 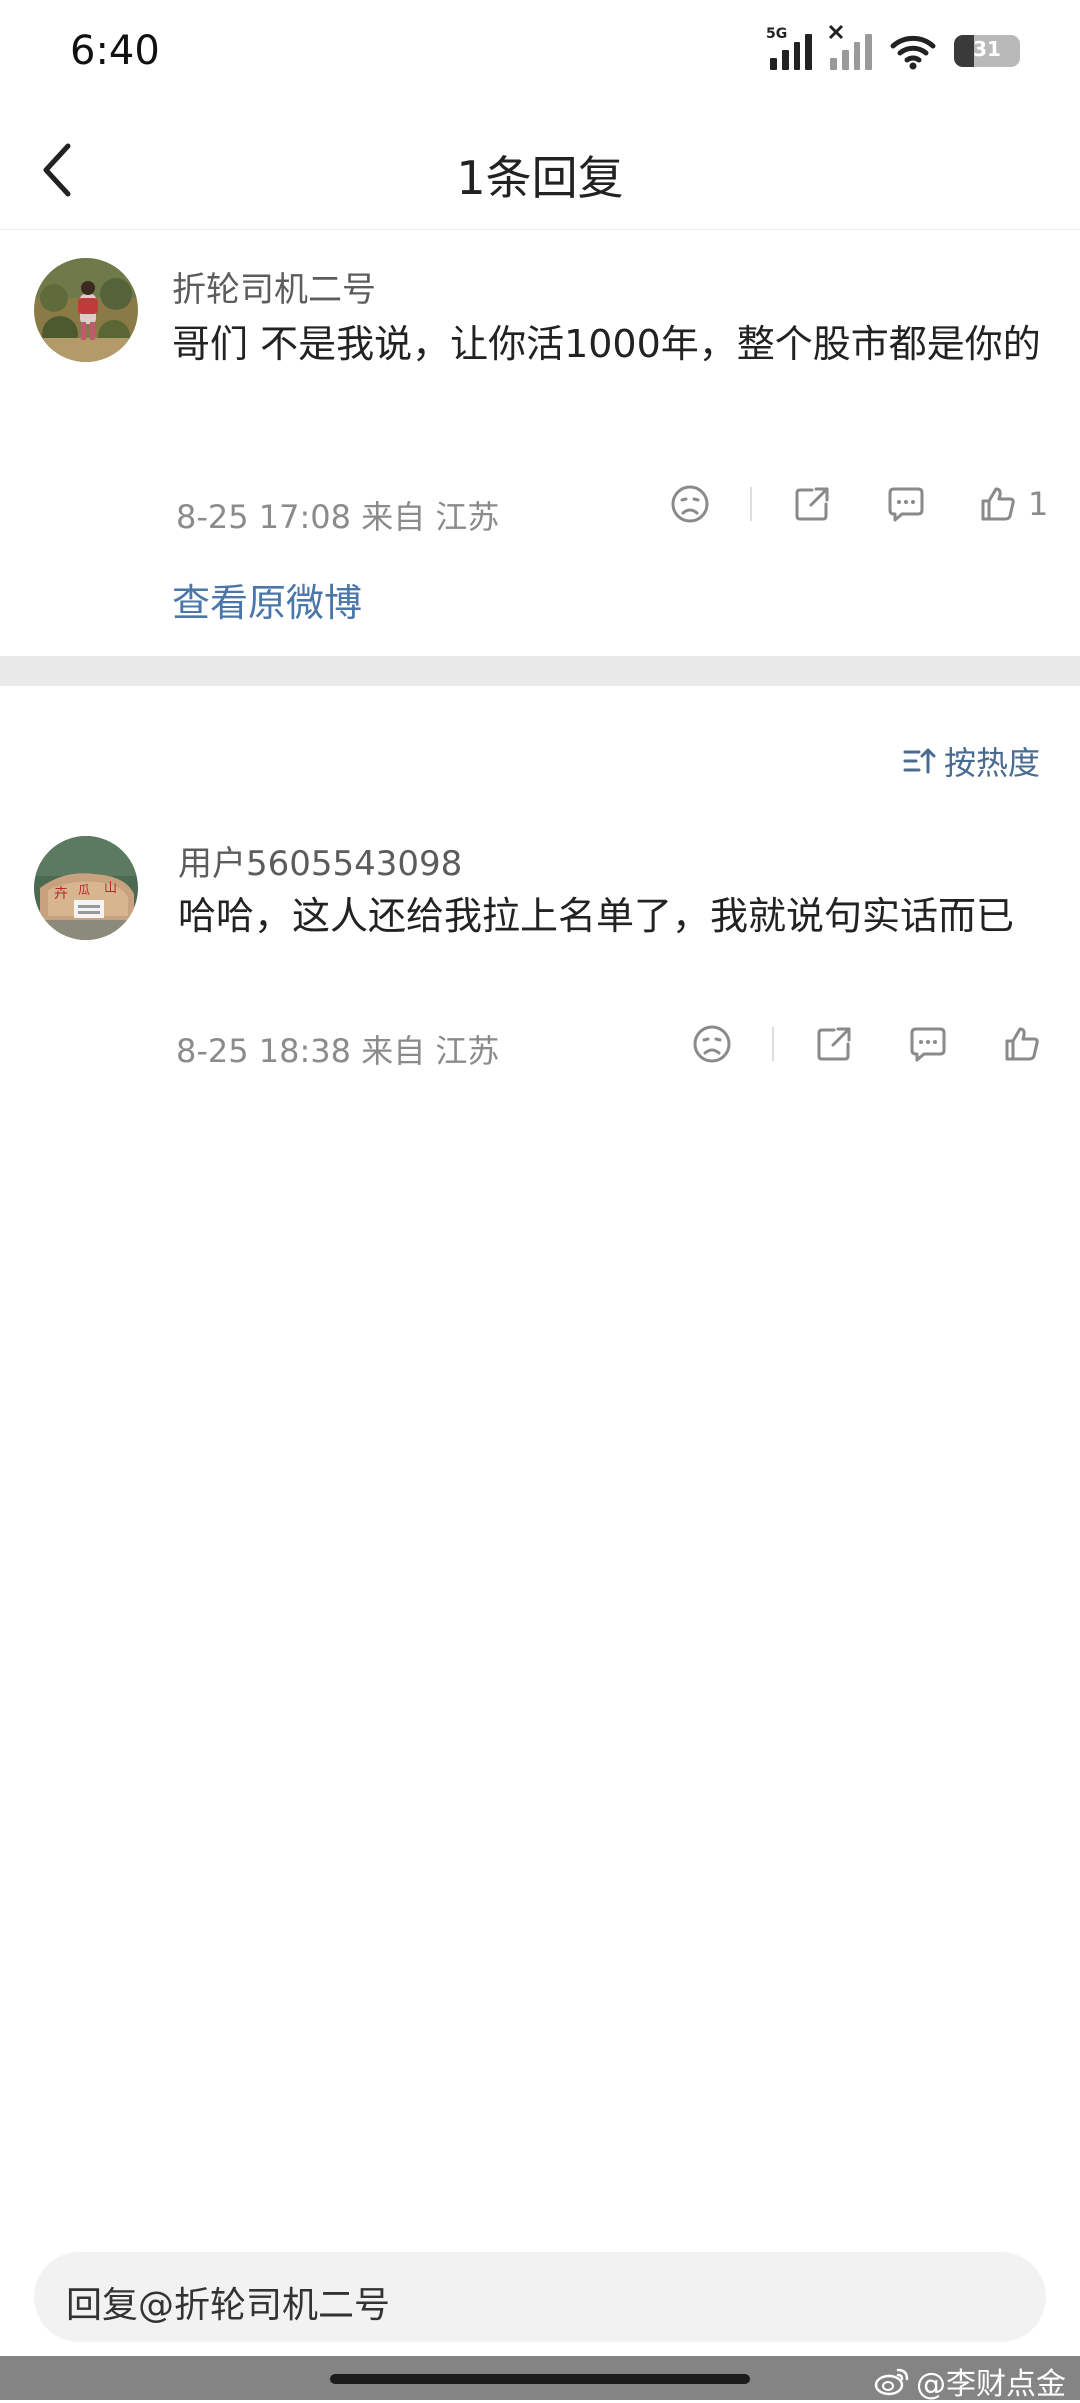 I want to click on header-bar: 1条回复, so click(x=540, y=170).